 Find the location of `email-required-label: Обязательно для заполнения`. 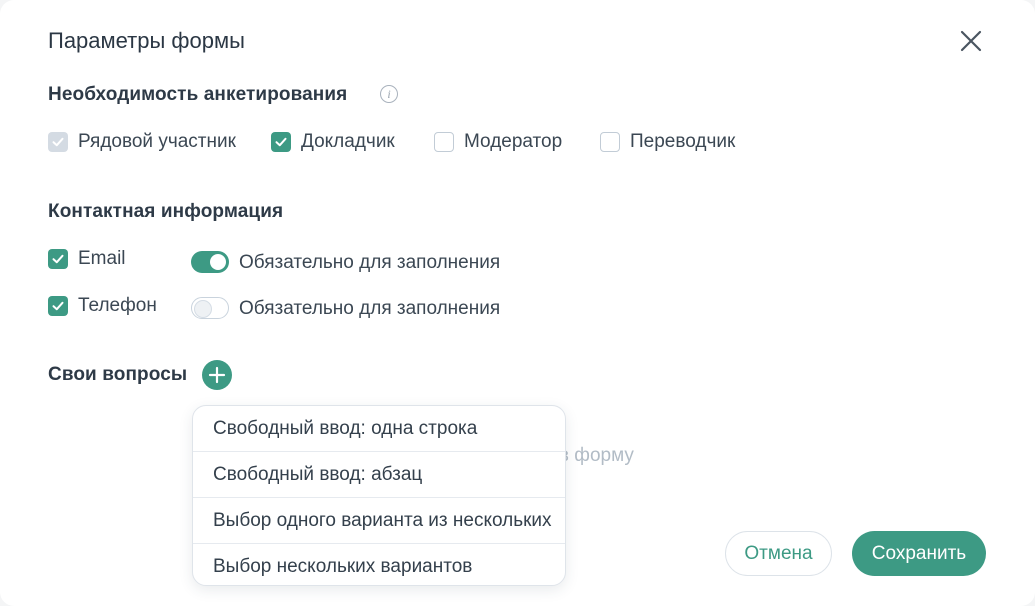

email-required-label: Обязательно для заполнения is located at coordinates (370, 262).